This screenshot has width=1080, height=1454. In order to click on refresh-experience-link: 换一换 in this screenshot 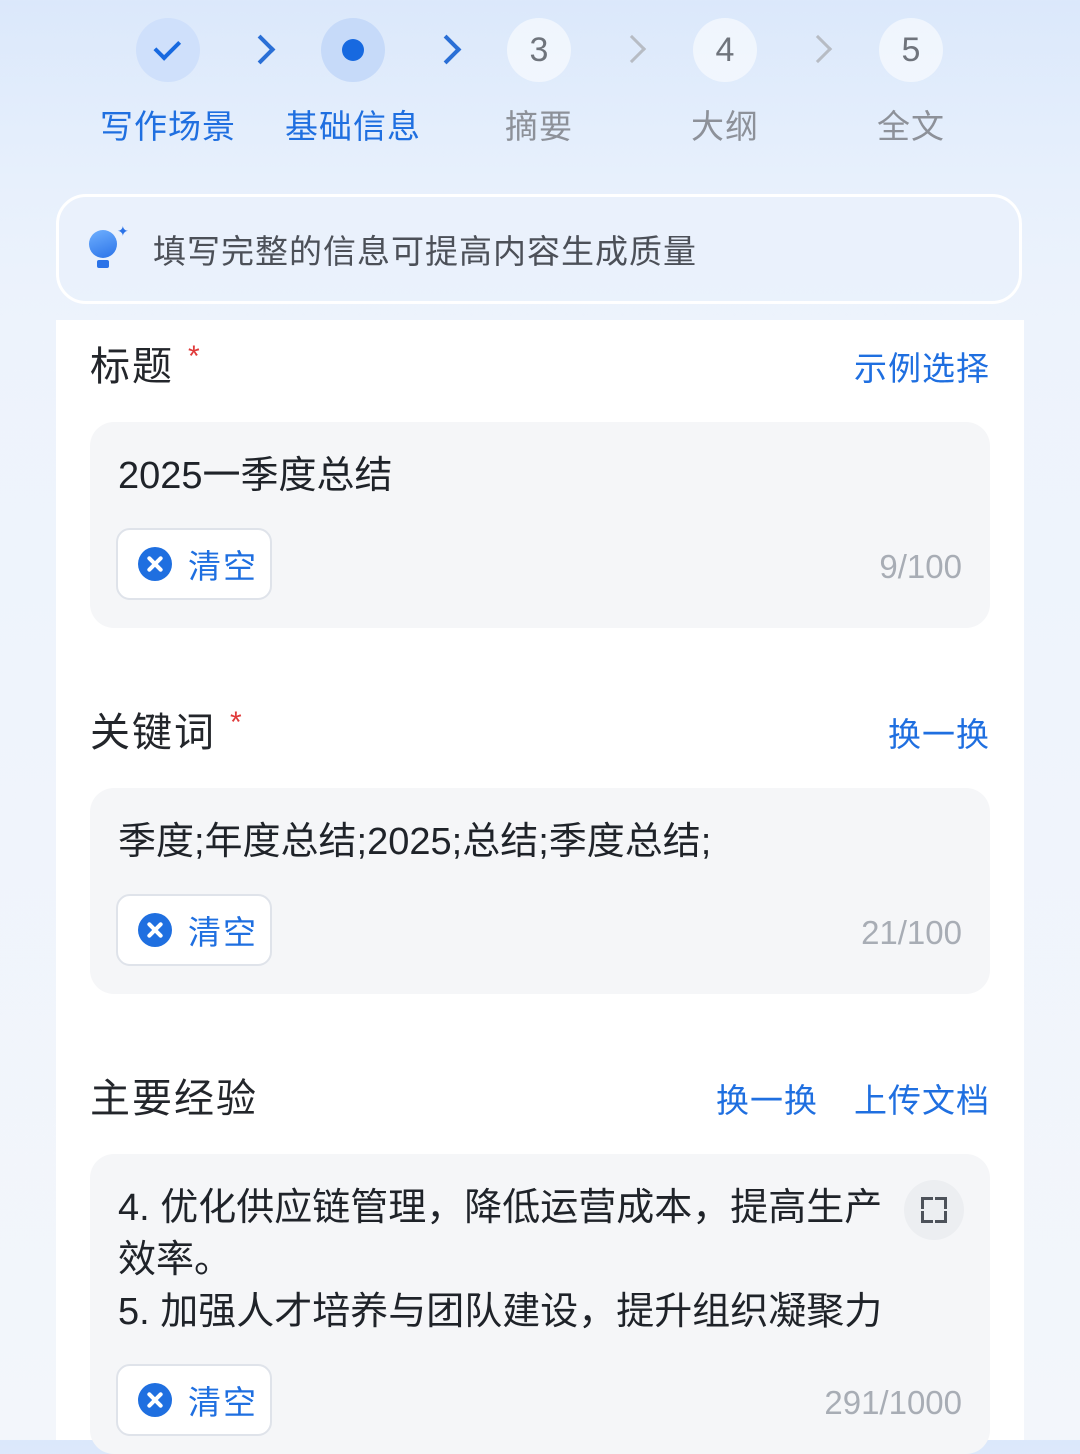, I will do `click(767, 1098)`.